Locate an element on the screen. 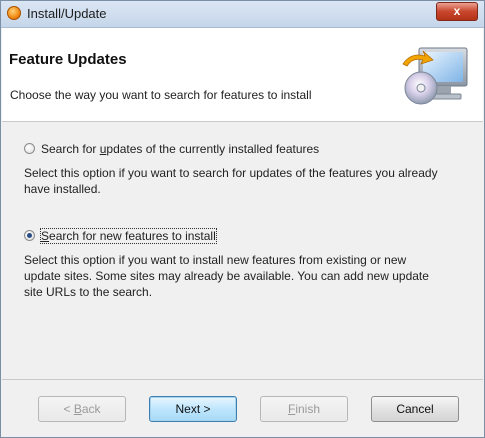 This screenshot has width=485, height=438. label-prefix: Search for is located at coordinates (70, 149).